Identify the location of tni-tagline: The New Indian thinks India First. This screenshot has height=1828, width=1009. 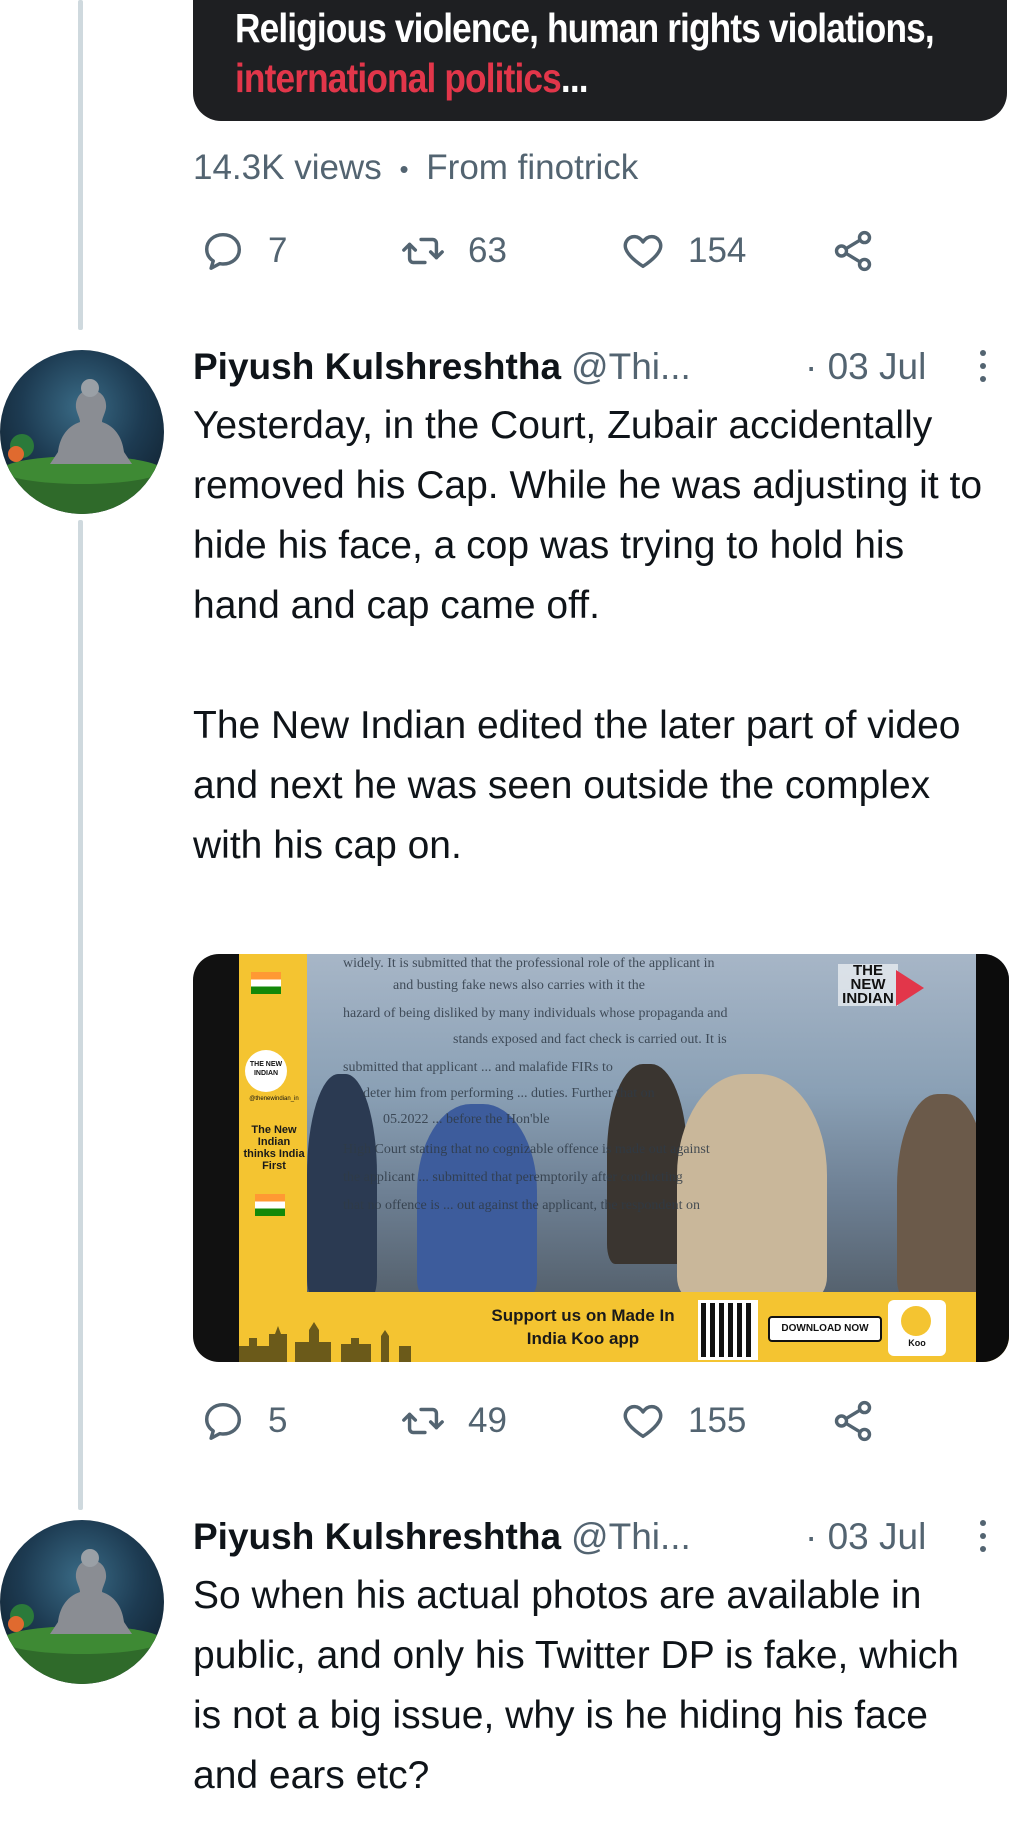
(274, 1148).